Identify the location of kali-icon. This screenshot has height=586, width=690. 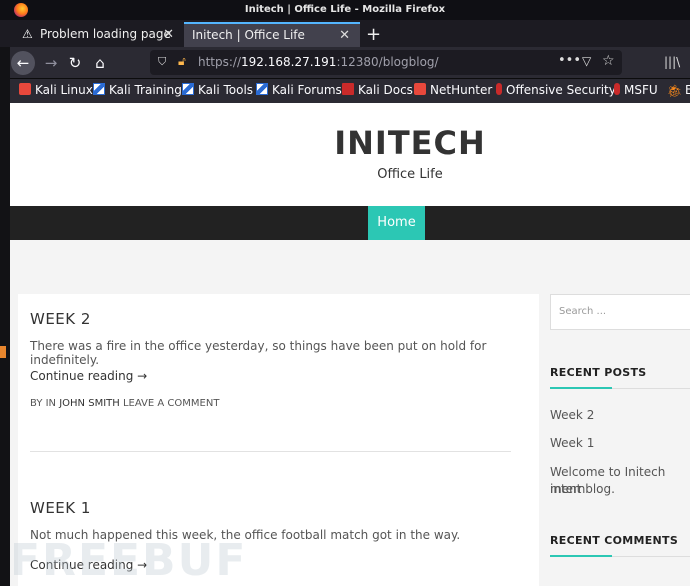
(25, 89).